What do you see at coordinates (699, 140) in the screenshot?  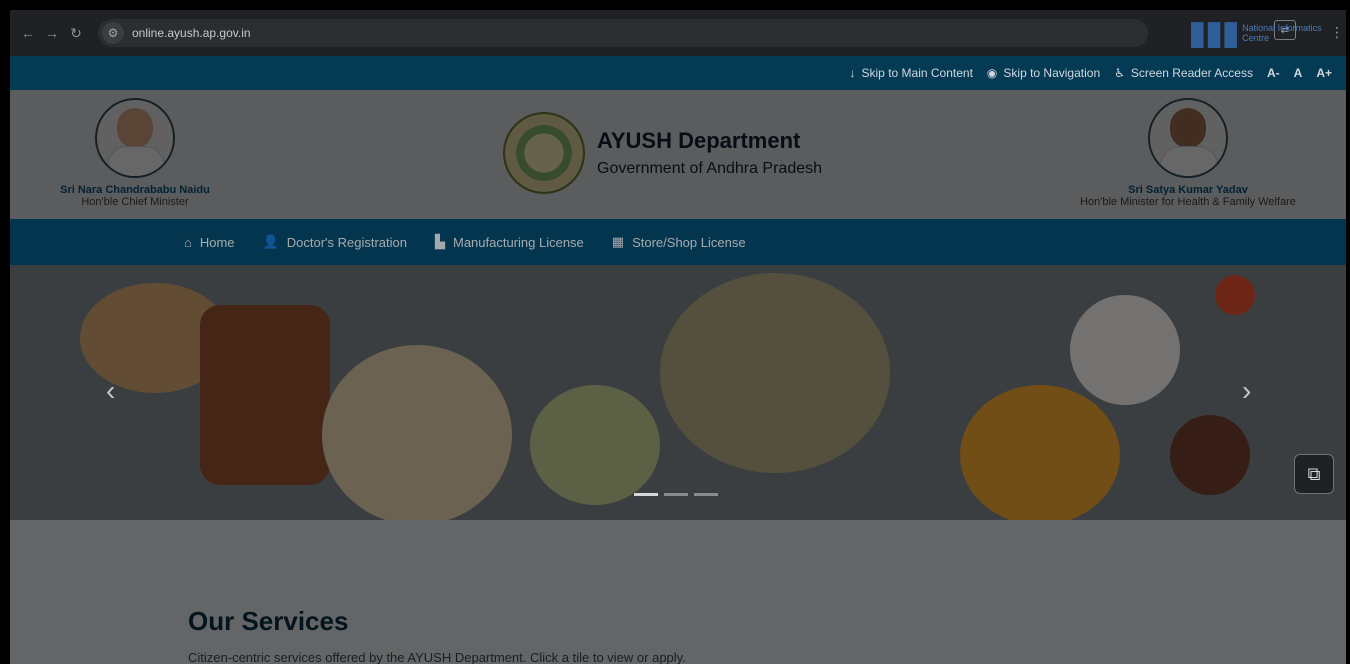 I see `brand-title: AYUSH Department` at bounding box center [699, 140].